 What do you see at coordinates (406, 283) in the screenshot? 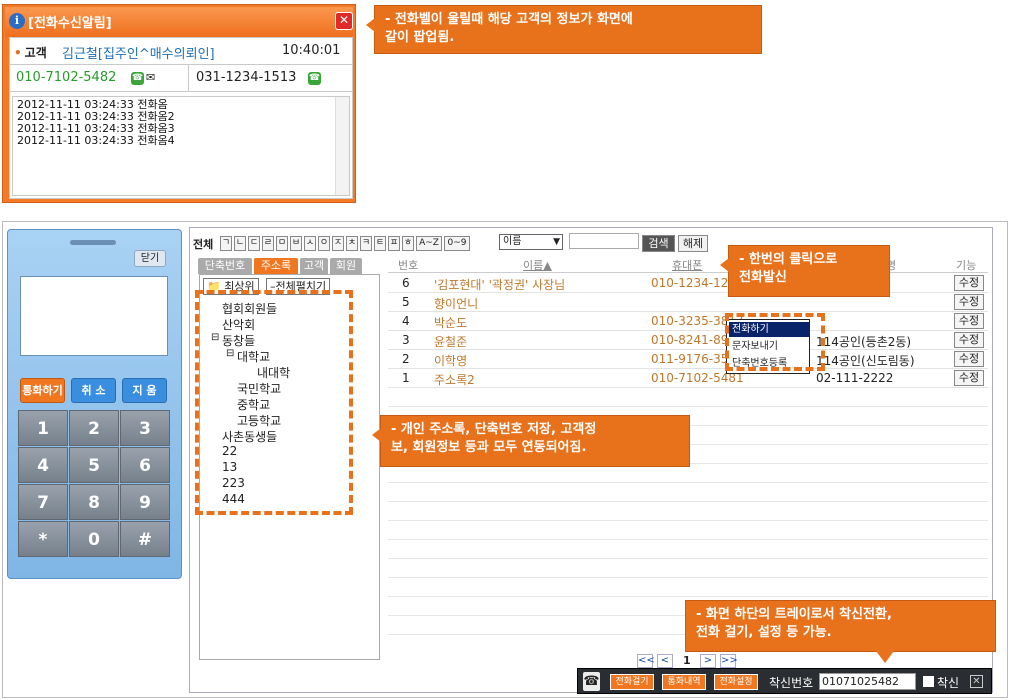
I see `cell-no: 6` at bounding box center [406, 283].